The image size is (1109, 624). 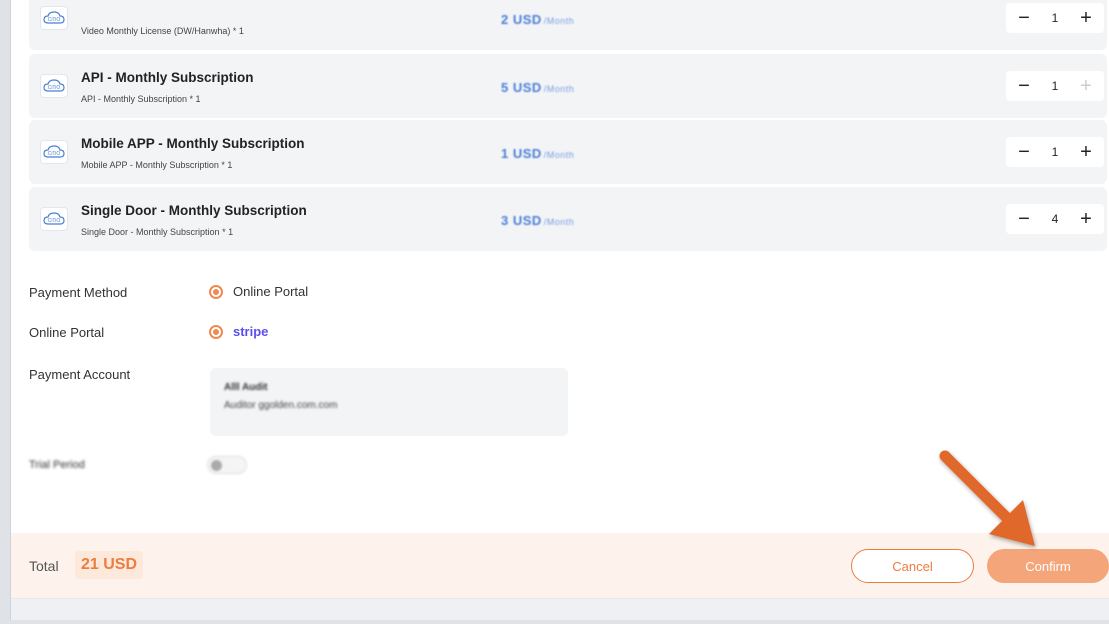 What do you see at coordinates (78, 292) in the screenshot?
I see `payment-method-label: Payment Method` at bounding box center [78, 292].